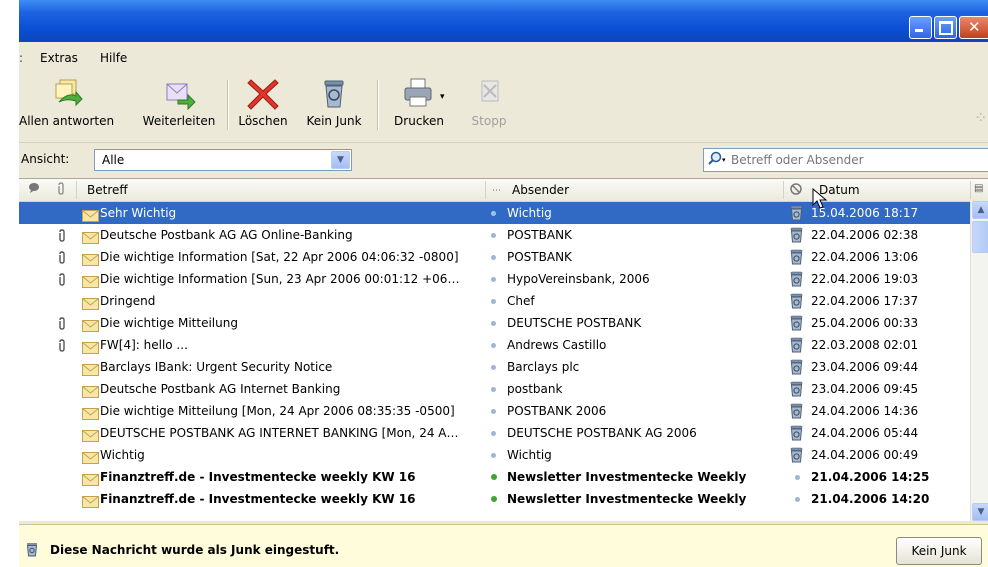  I want to click on message-sender: HypoVereinsbank, 2006, so click(578, 279).